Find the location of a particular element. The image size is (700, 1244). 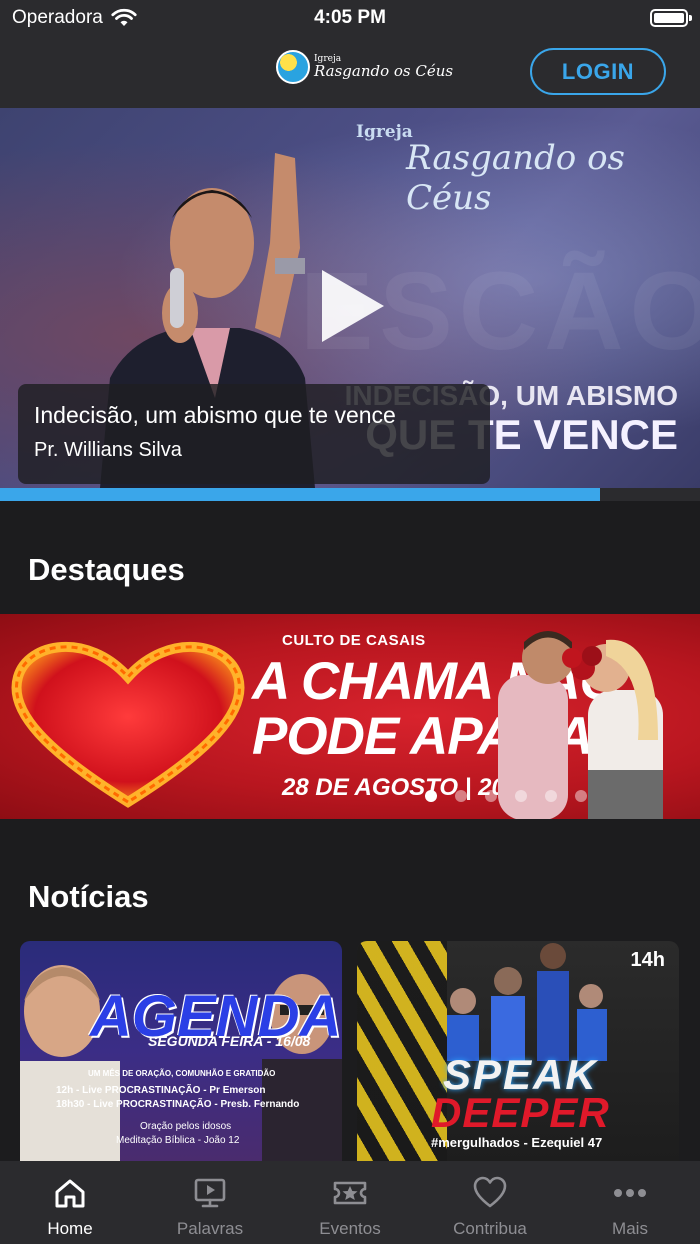

agenda-subtitle: UM MÊS DE ORAÇÃO, COMUNHÃO E GRATIDÃO is located at coordinates (182, 1073).